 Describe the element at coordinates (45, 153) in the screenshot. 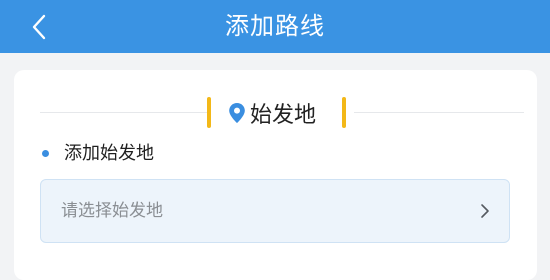

I see `bullet-dot` at that location.